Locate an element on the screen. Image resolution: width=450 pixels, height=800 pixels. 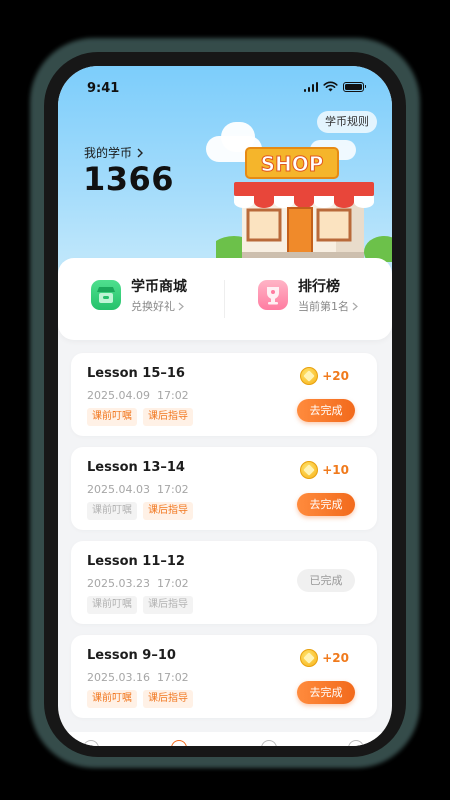
lesson-reward: +10 is located at coordinates (324, 470).